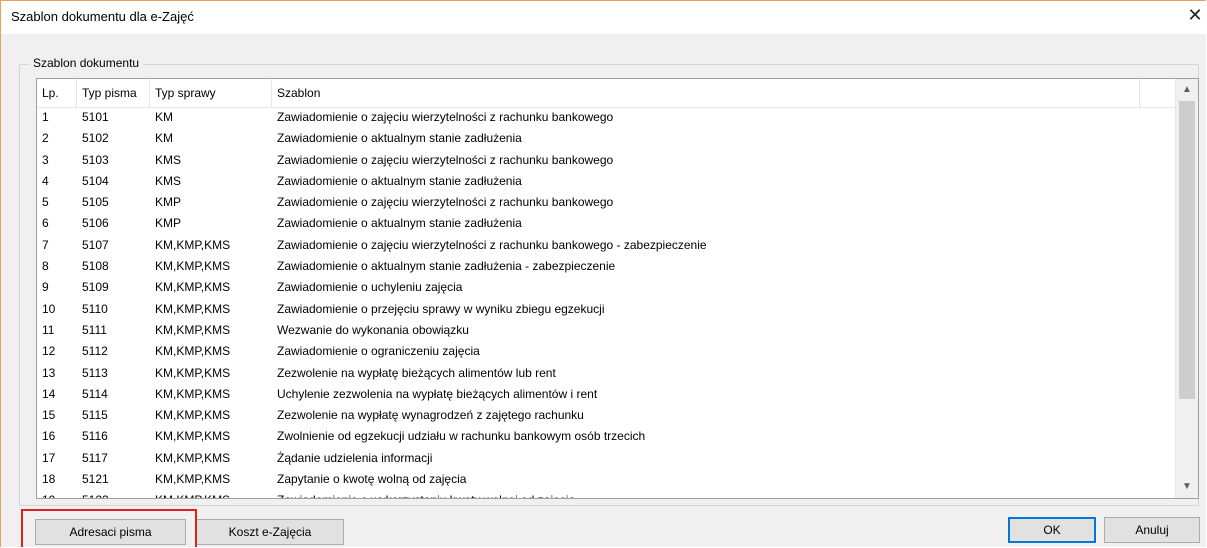  I want to click on cell-typ-pisma: 5107, so click(95, 244).